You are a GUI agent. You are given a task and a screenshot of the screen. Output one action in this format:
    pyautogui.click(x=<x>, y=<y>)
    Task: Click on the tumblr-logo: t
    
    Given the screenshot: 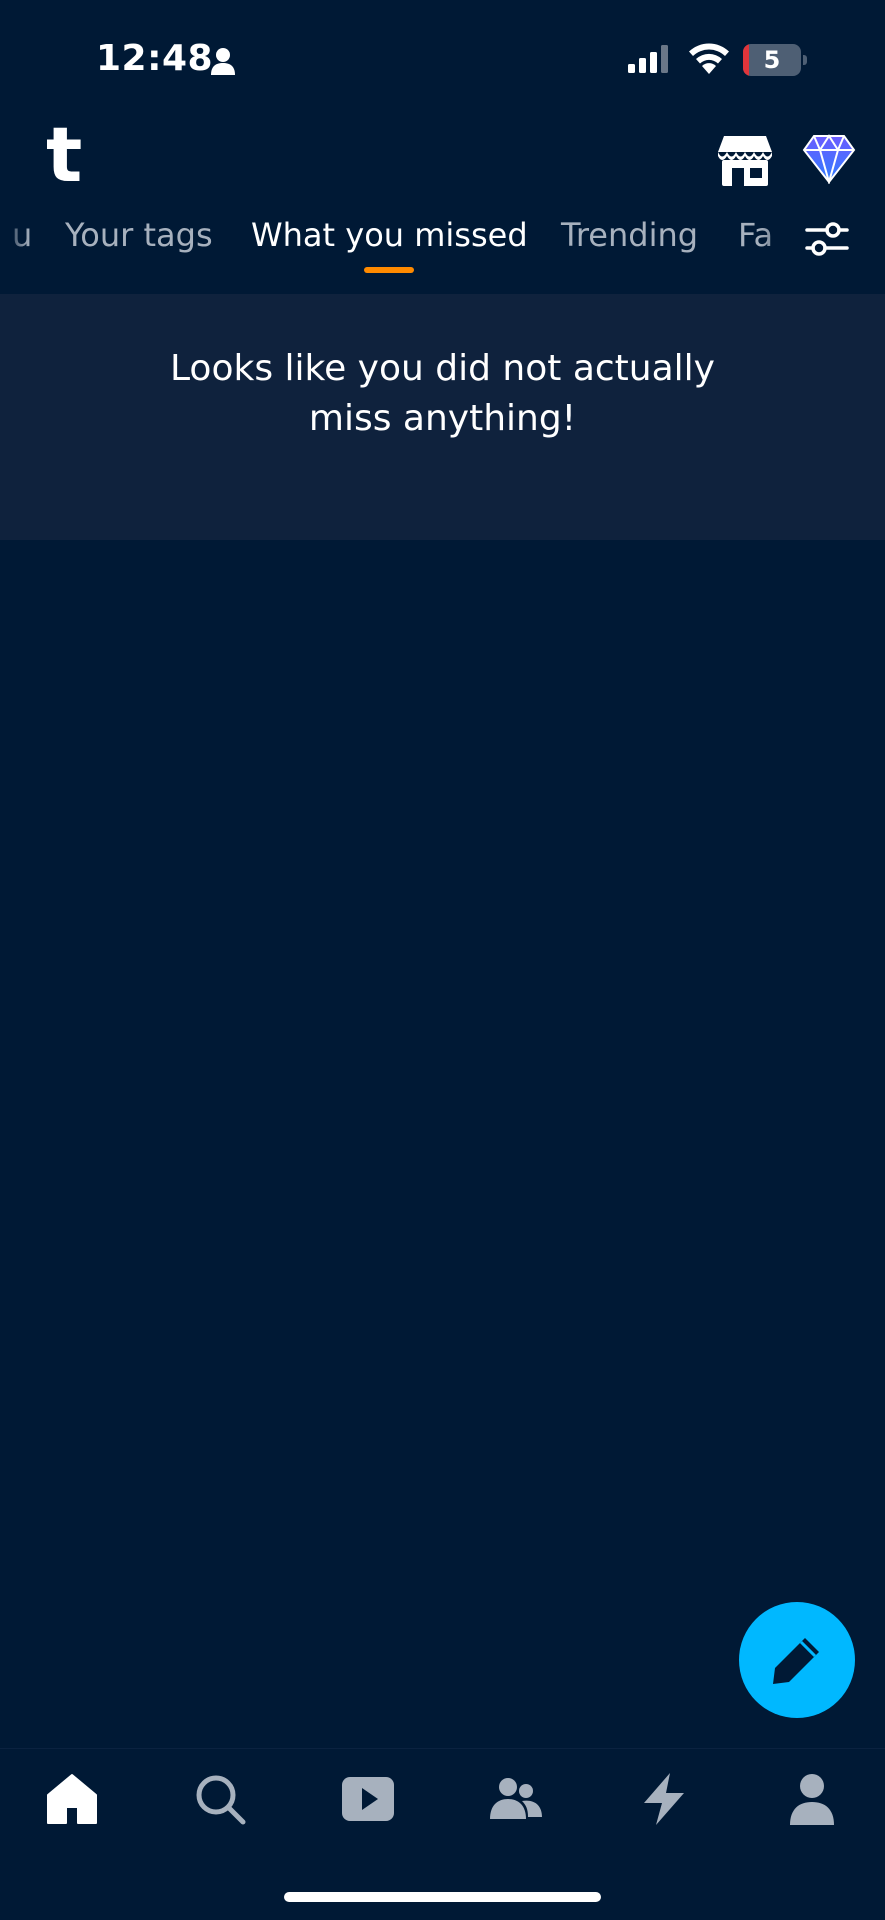 What is the action you would take?
    pyautogui.click(x=64, y=155)
    